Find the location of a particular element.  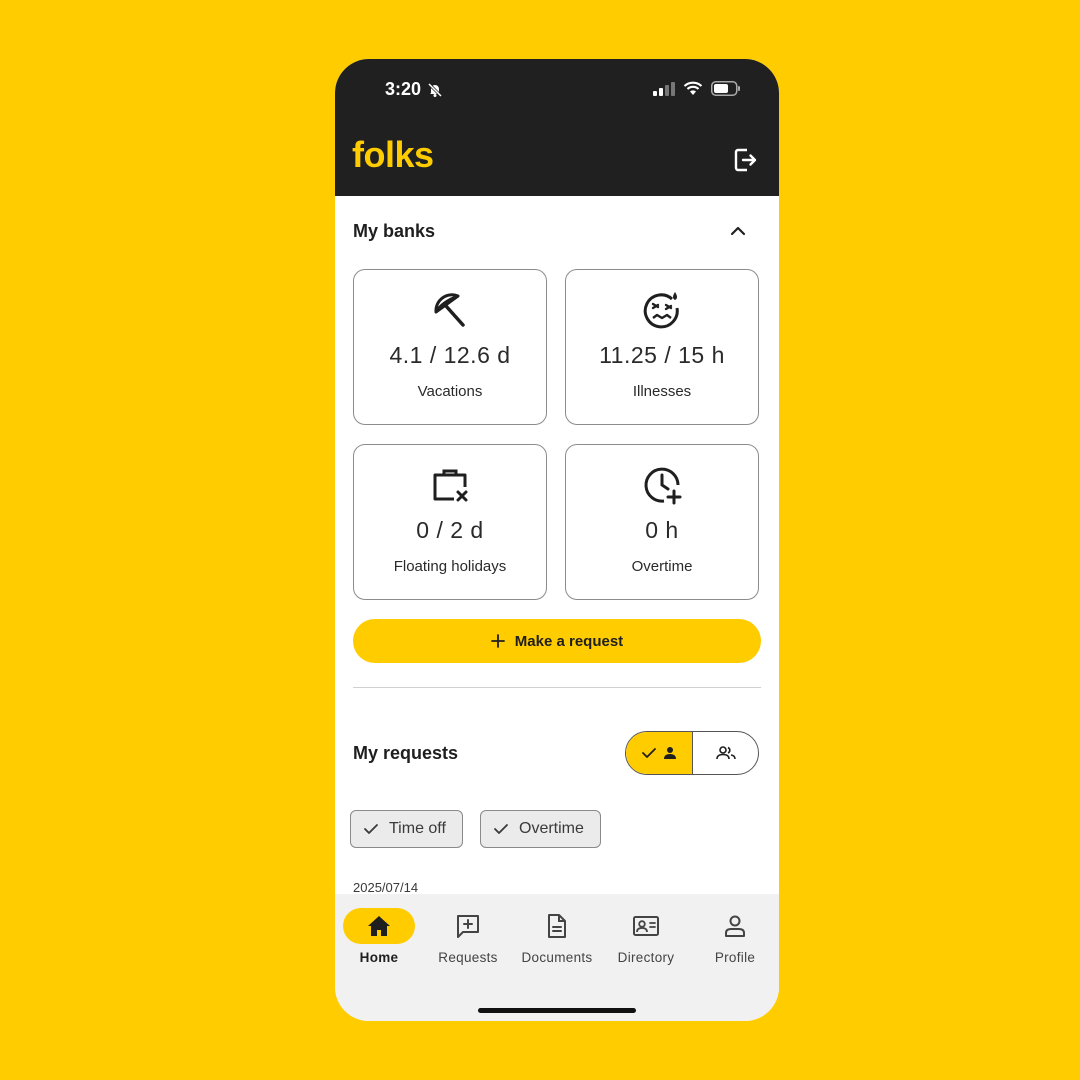

bank-label: Floating holidays is located at coordinates (450, 566).